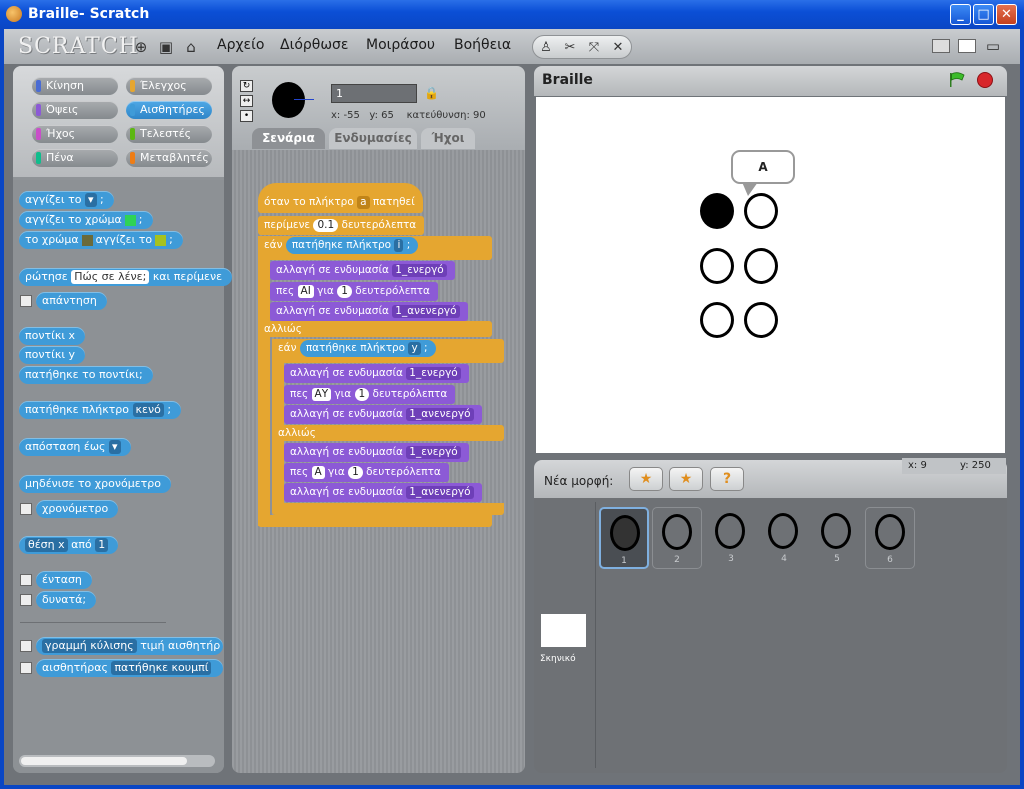  What do you see at coordinates (101, 240) in the screenshot?
I see `color-touching-block: το χρώμα αγγίζει το;` at bounding box center [101, 240].